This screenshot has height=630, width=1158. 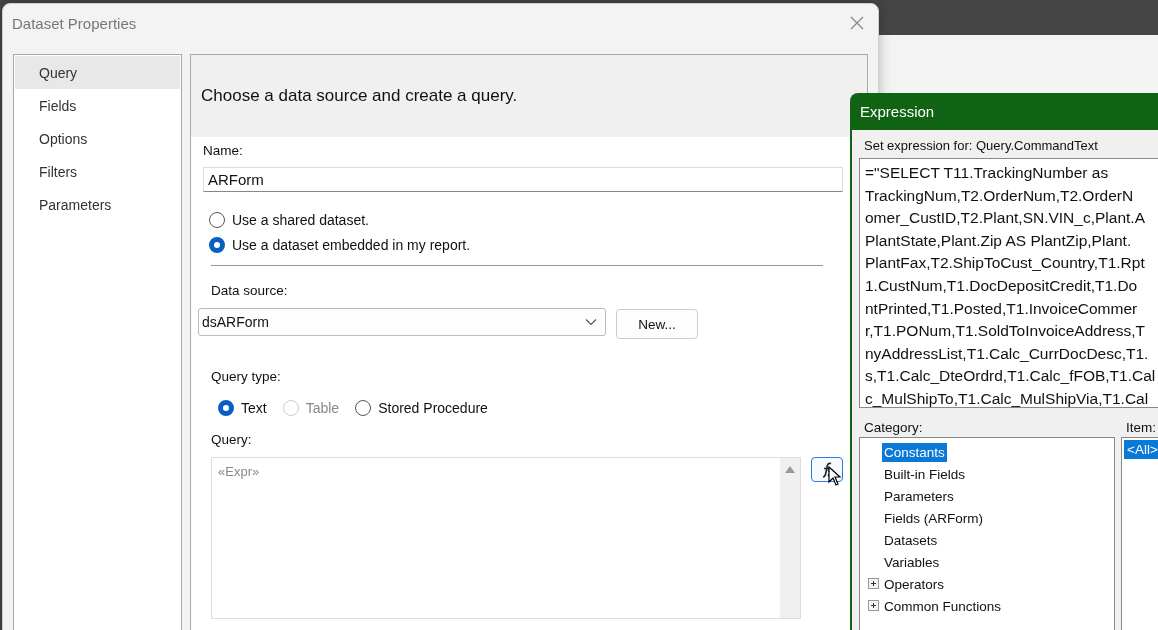 I want to click on radio-option: Use a shared dataset., so click(x=526, y=220).